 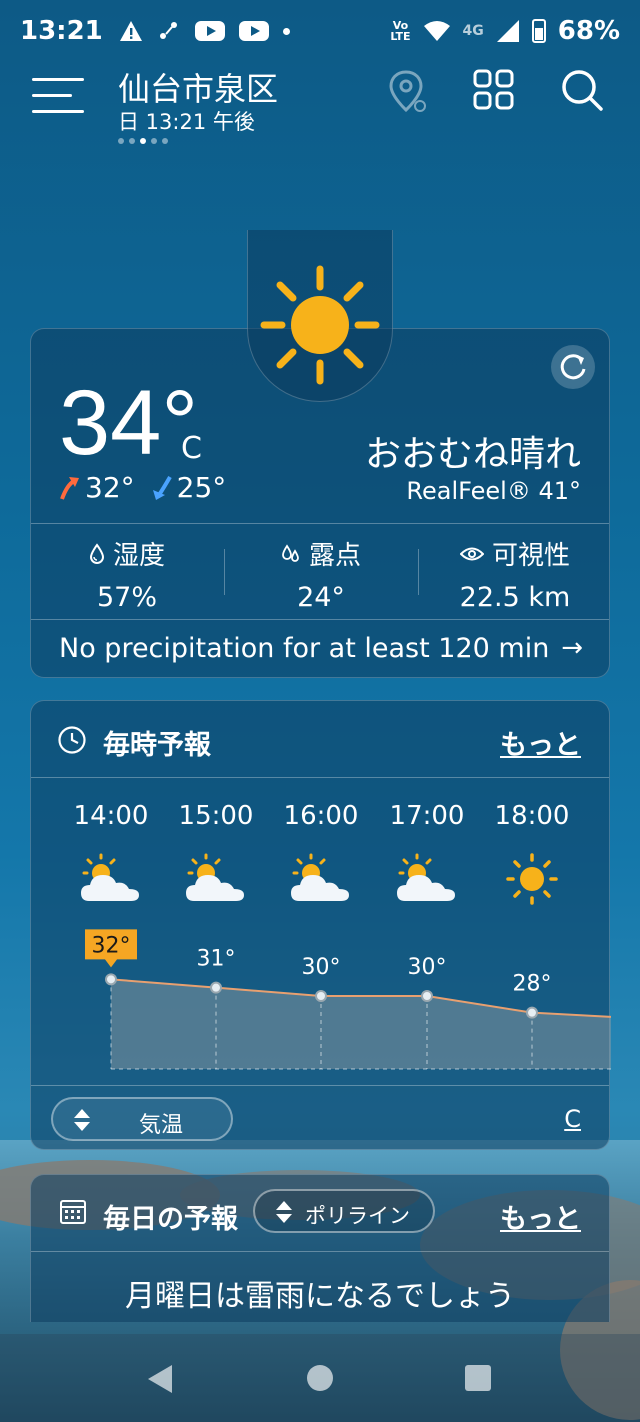 What do you see at coordinates (572, 648) in the screenshot?
I see `arrow-right-icon: →` at bounding box center [572, 648].